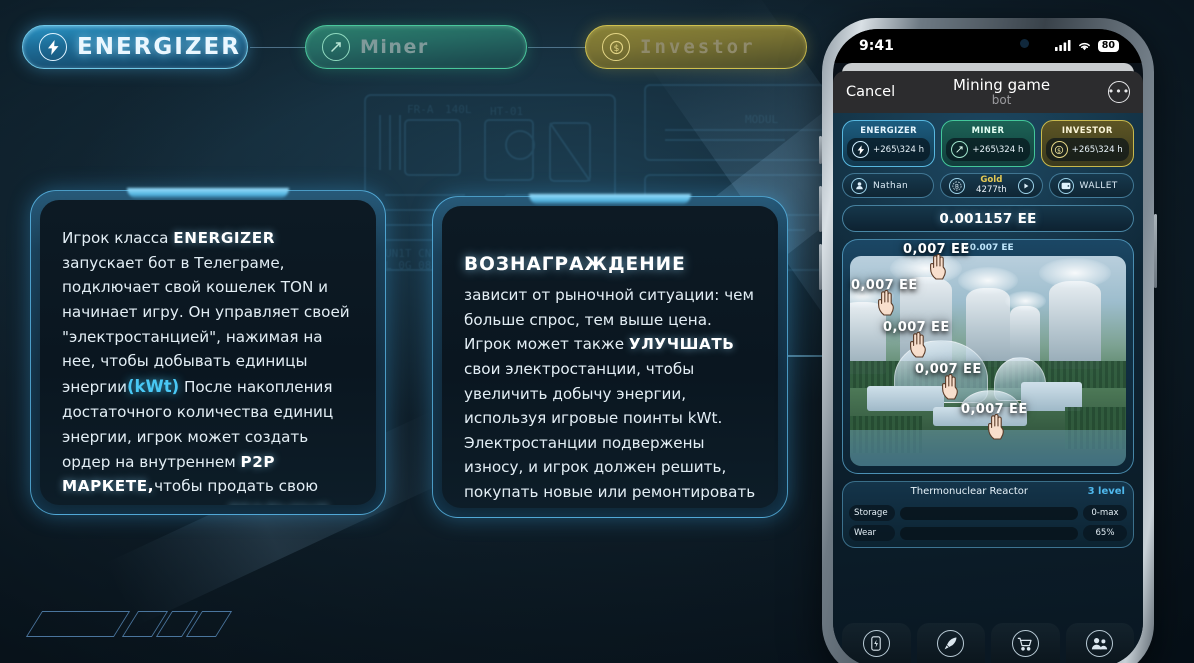 The height and width of the screenshot is (663, 1194). What do you see at coordinates (988, 375) in the screenshot?
I see `forest-band` at bounding box center [988, 375].